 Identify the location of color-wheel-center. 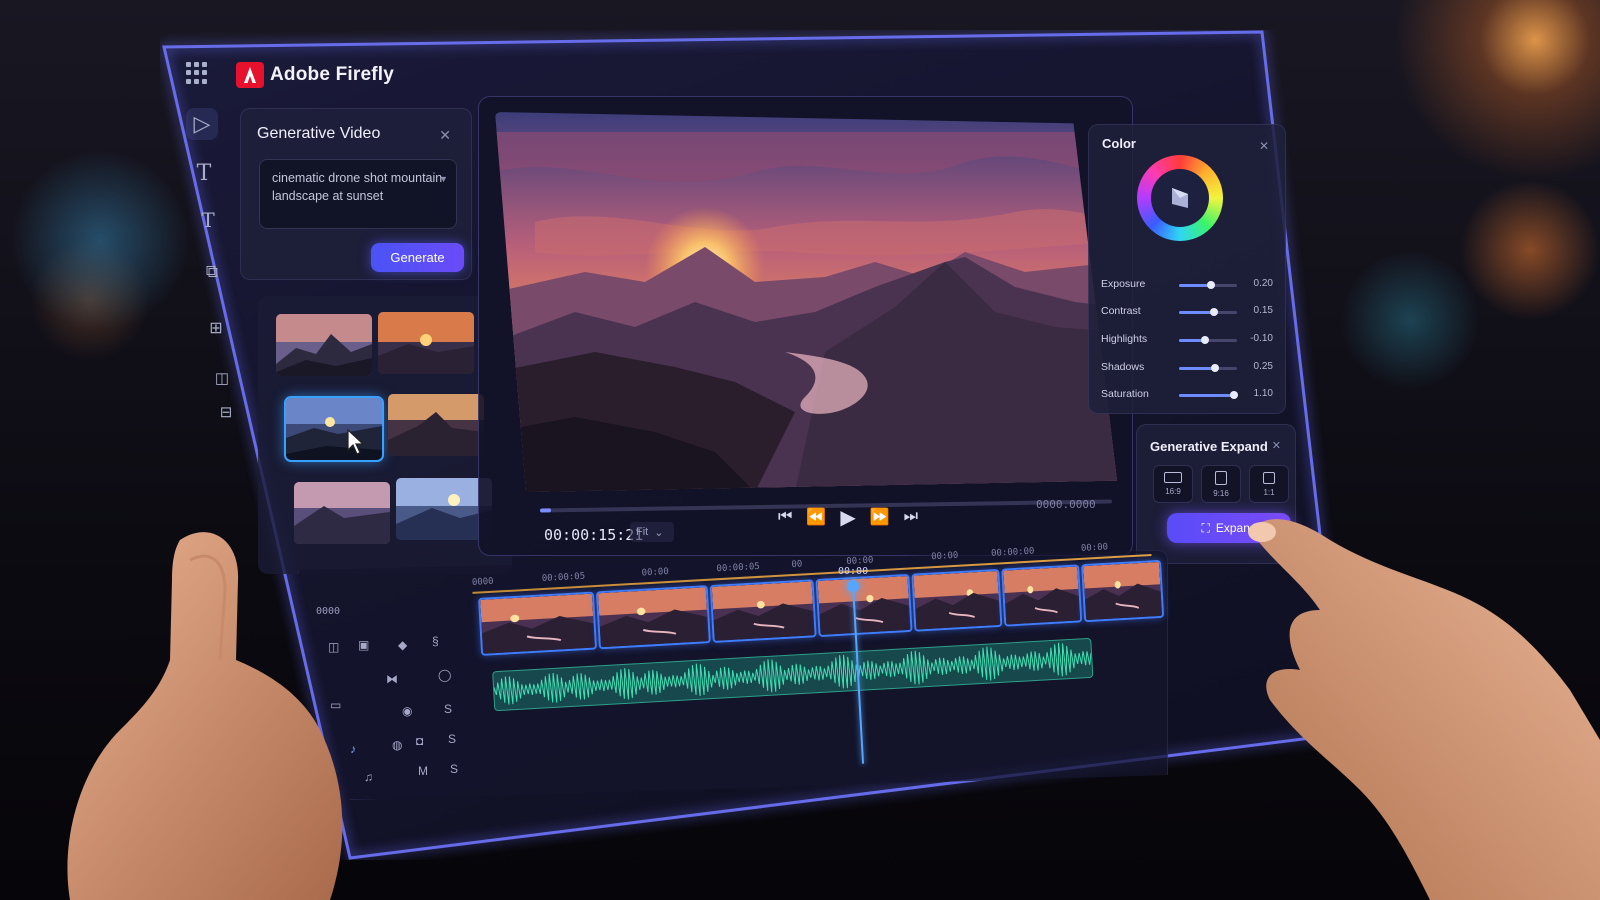
(1180, 198).